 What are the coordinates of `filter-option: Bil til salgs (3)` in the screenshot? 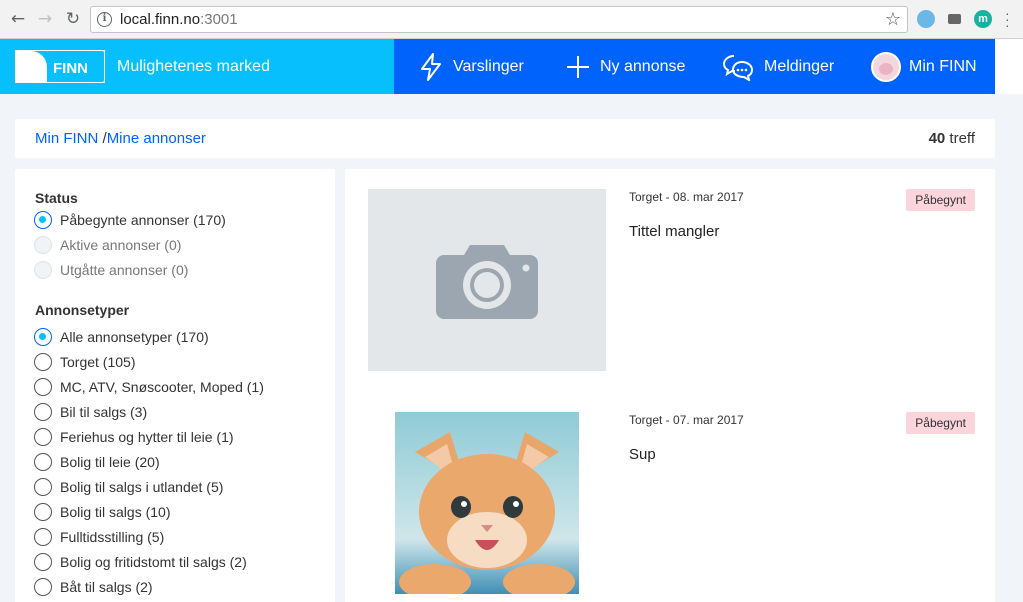 It's located at (90, 412).